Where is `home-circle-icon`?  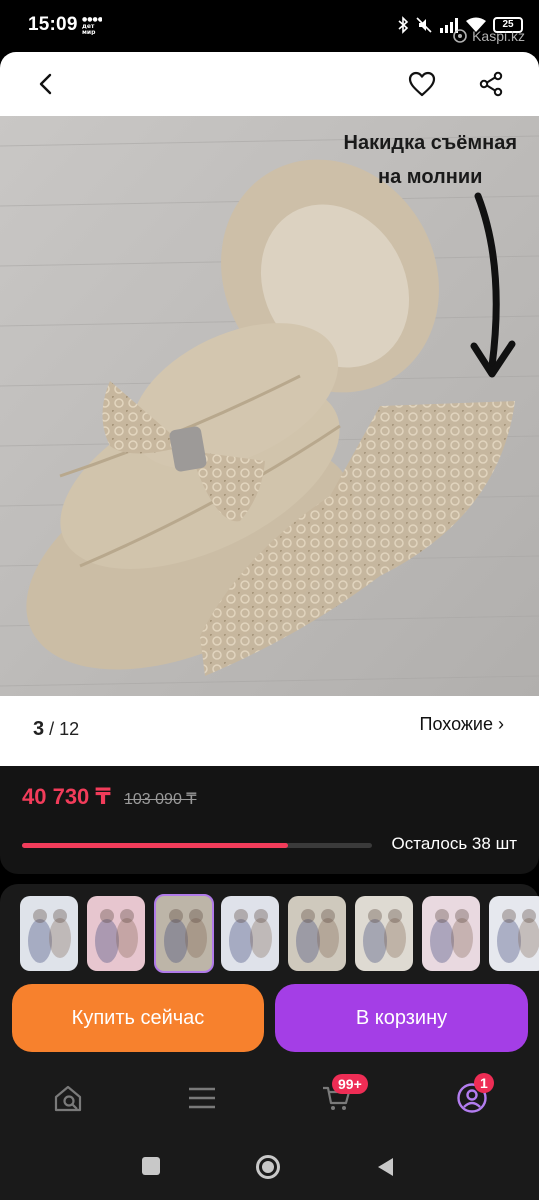 home-circle-icon is located at coordinates (268, 1167).